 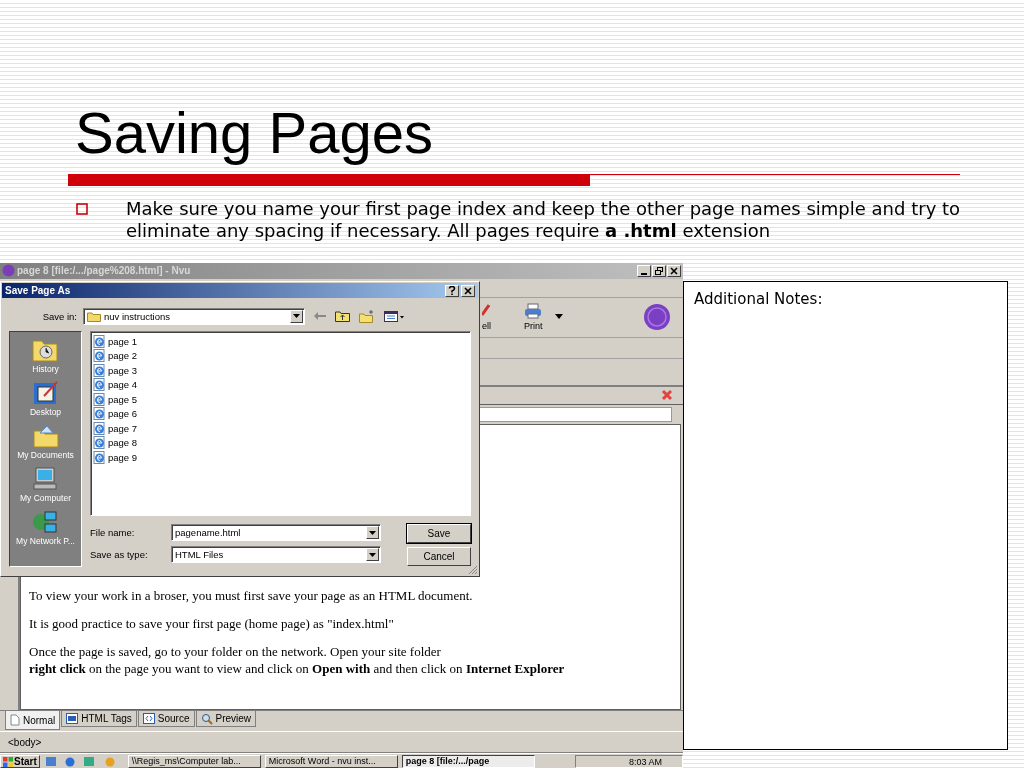 What do you see at coordinates (25, 742) in the screenshot?
I see `status-text: <body>` at bounding box center [25, 742].